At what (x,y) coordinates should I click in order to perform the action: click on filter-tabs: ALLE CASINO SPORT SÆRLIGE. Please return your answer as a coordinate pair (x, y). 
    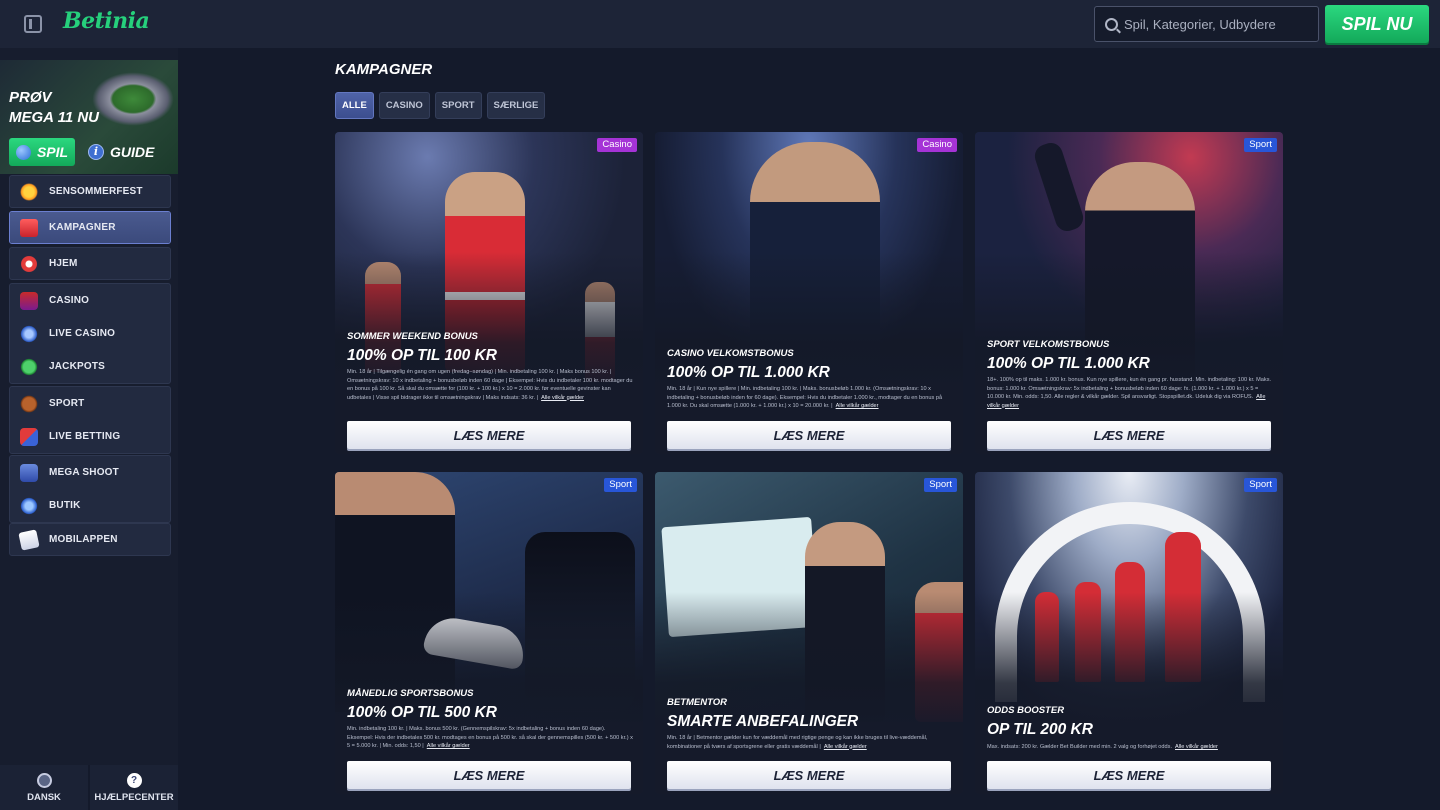
    Looking at the image, I should click on (440, 105).